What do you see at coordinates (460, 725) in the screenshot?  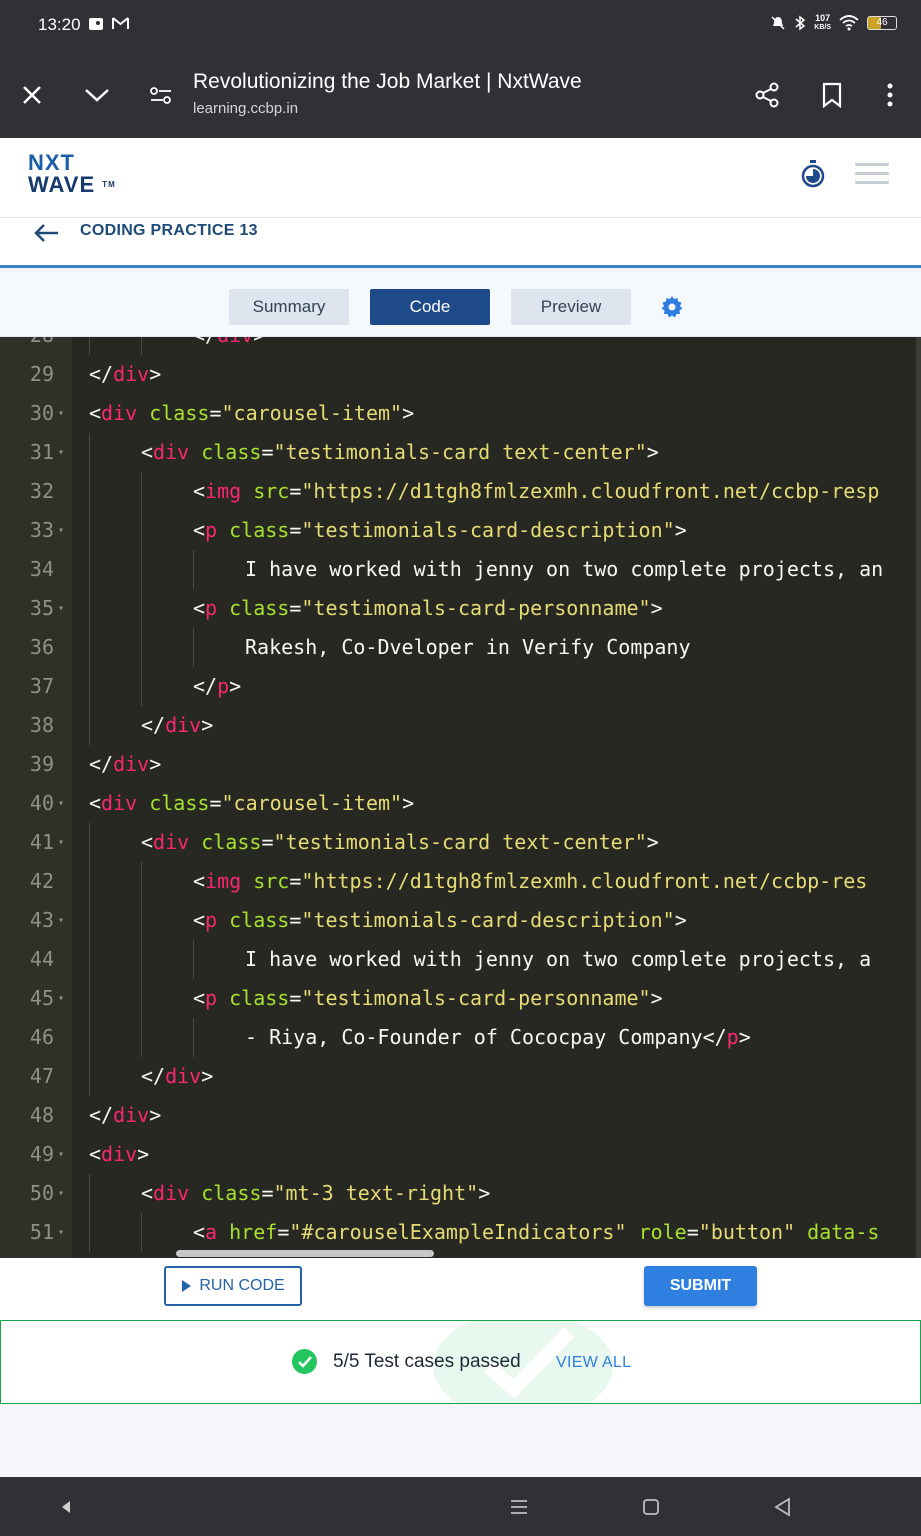 I see `code-line: 38 </div>` at bounding box center [460, 725].